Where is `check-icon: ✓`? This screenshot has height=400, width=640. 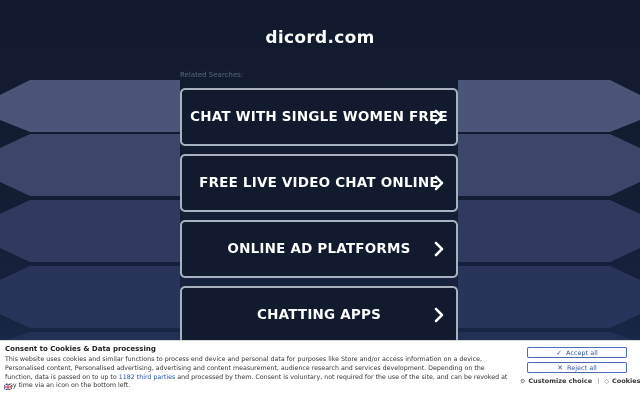 check-icon: ✓ is located at coordinates (559, 352).